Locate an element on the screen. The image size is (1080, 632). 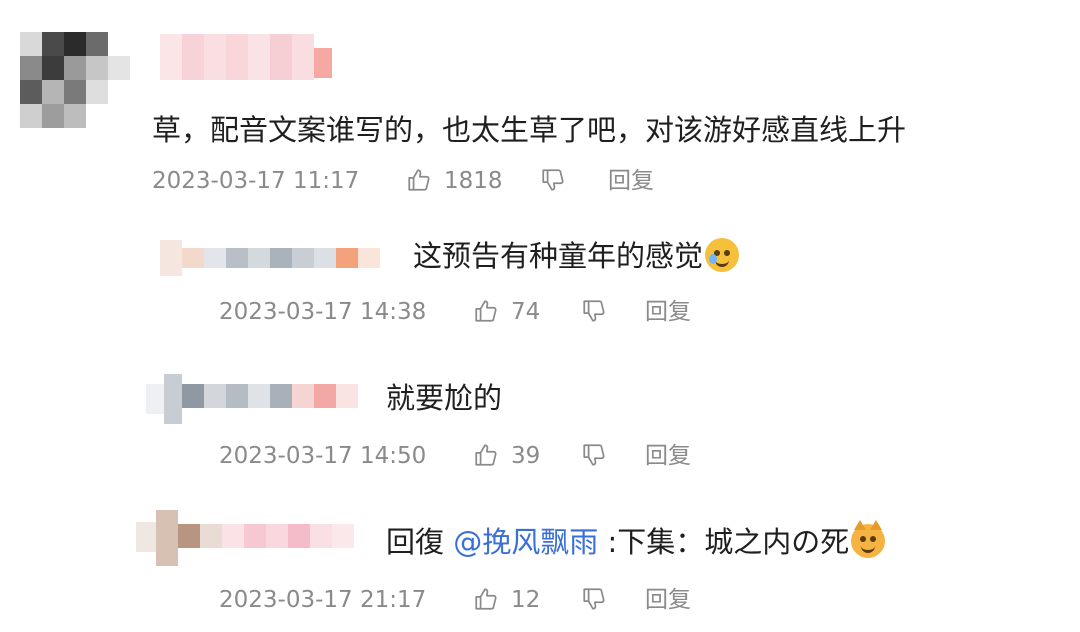
like-count: 12 is located at coordinates (526, 600).